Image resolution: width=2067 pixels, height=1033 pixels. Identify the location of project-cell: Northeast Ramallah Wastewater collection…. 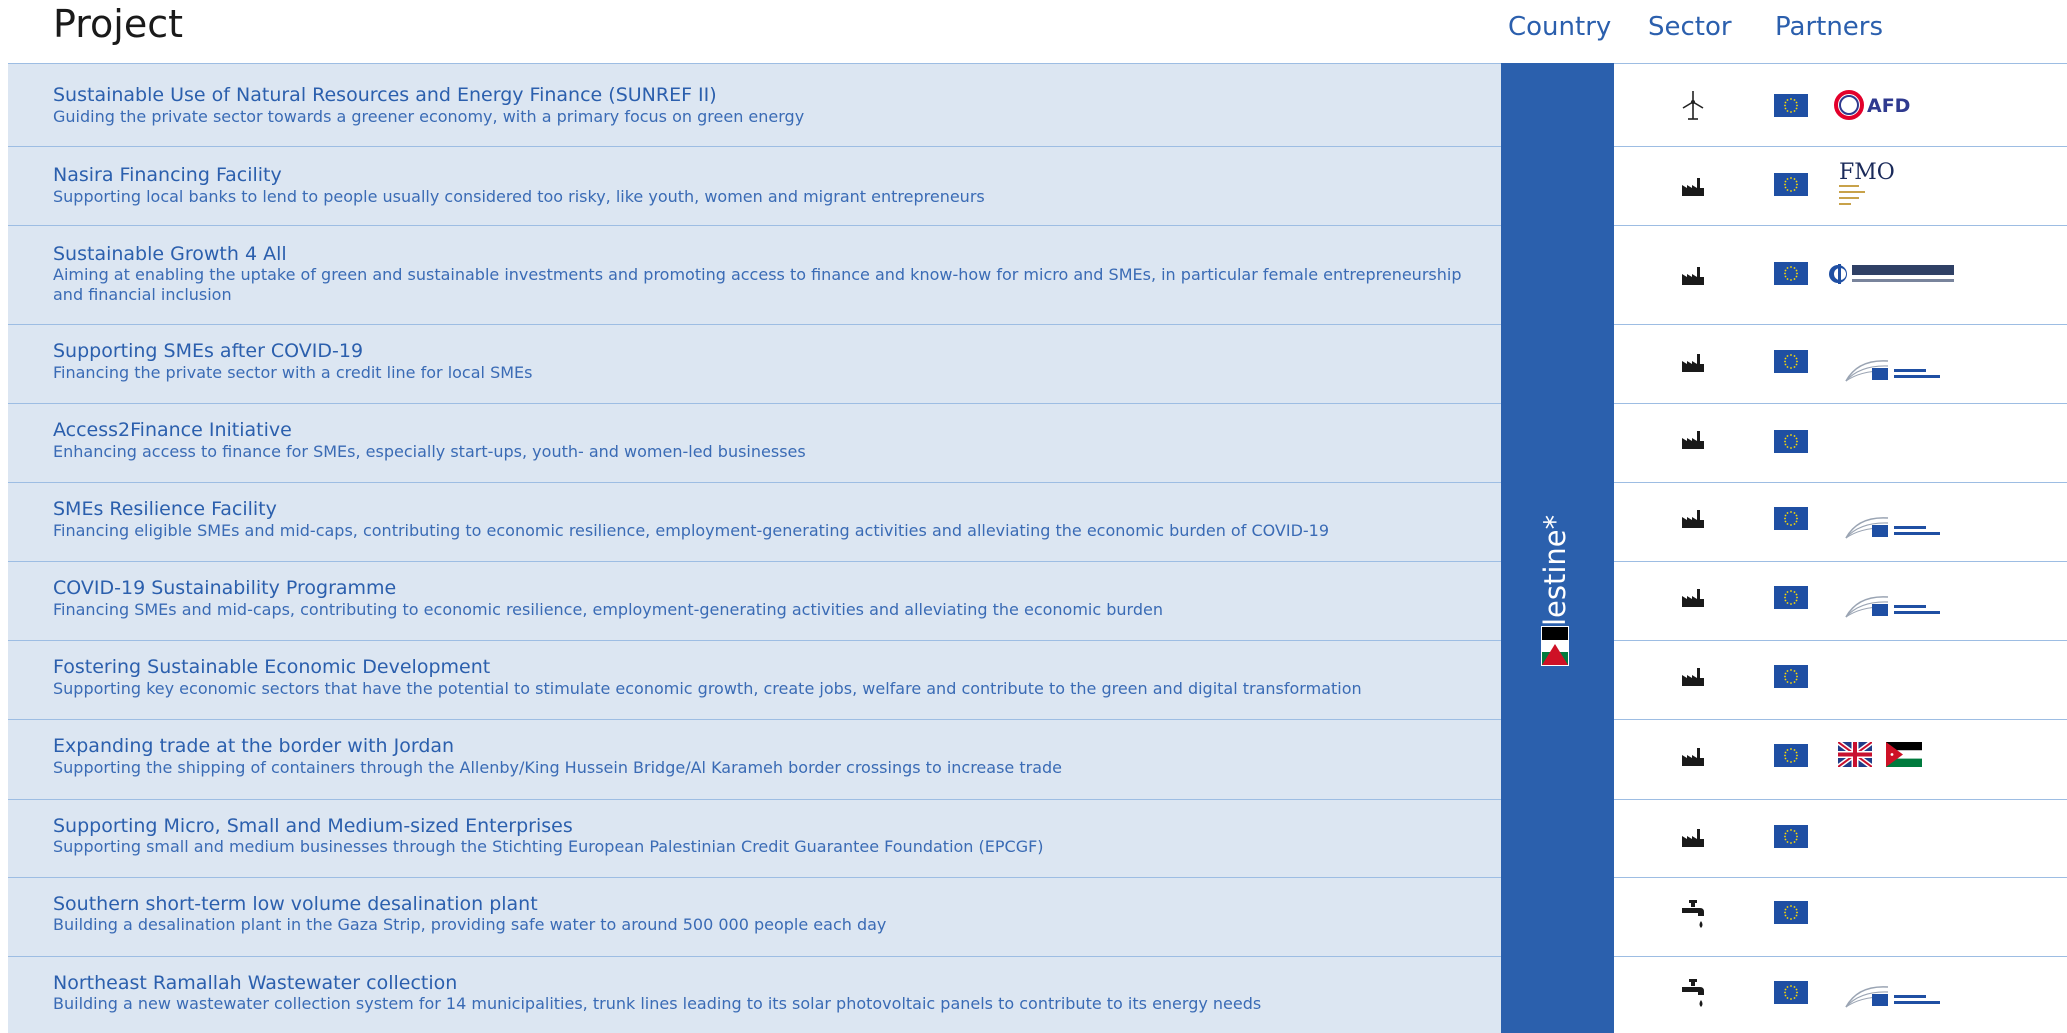
(754, 995).